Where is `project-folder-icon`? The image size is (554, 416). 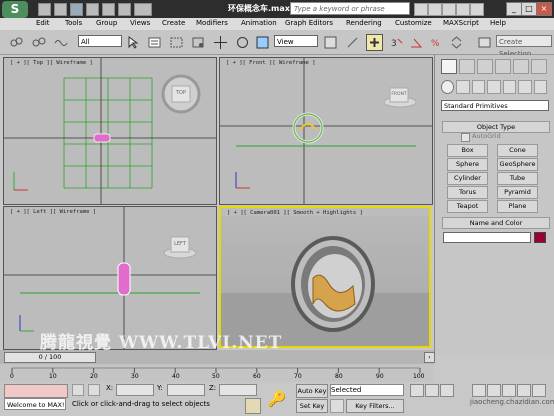 project-folder-icon is located at coordinates (124, 9).